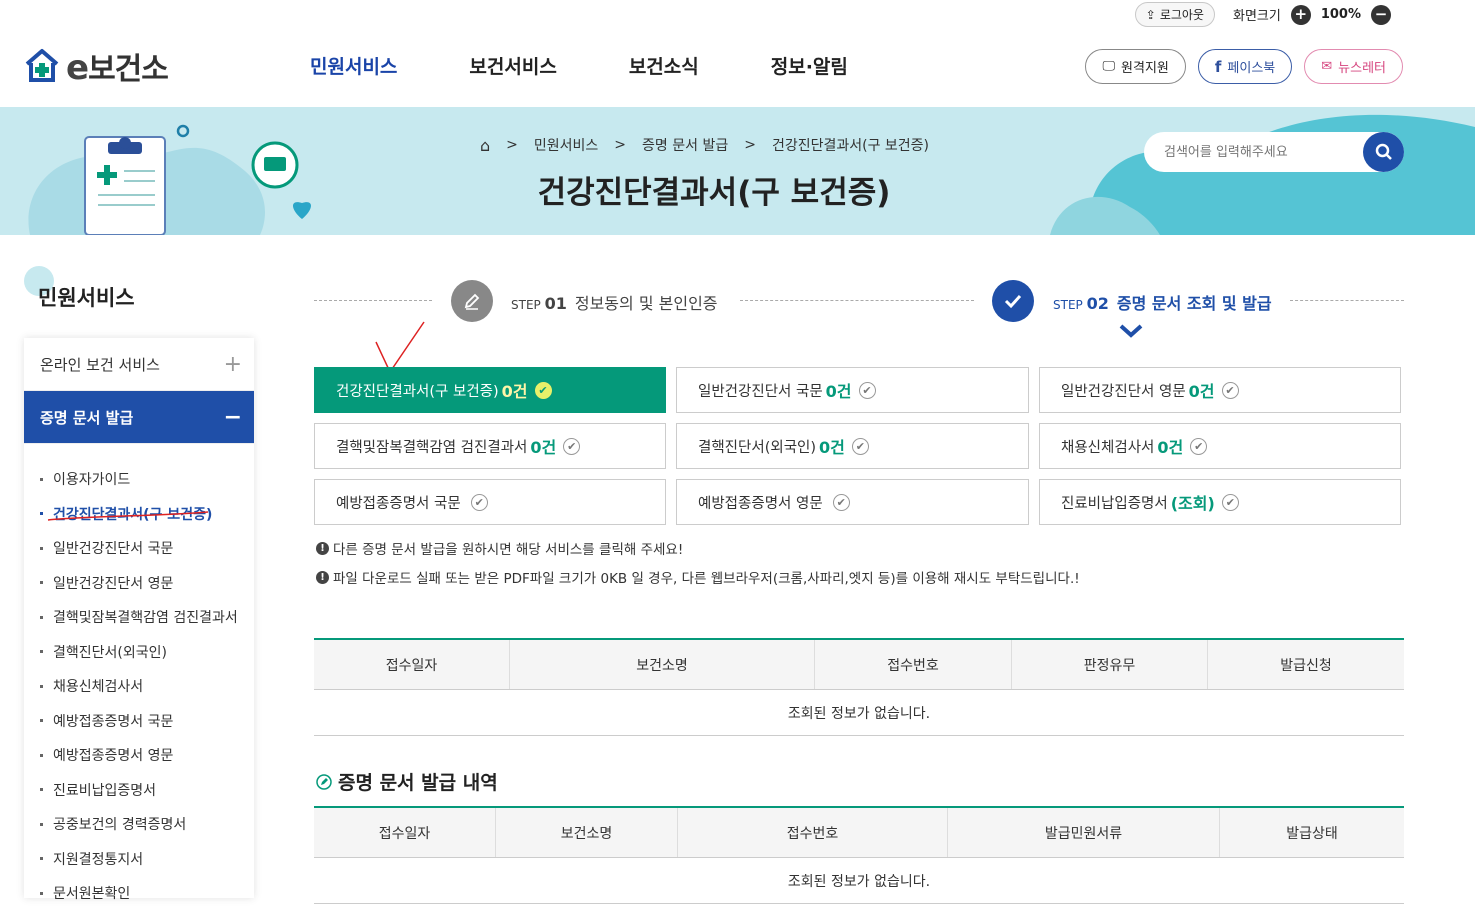 The height and width of the screenshot is (911, 1475). Describe the element at coordinates (485, 145) in the screenshot. I see `home-icon: ⌂` at that location.